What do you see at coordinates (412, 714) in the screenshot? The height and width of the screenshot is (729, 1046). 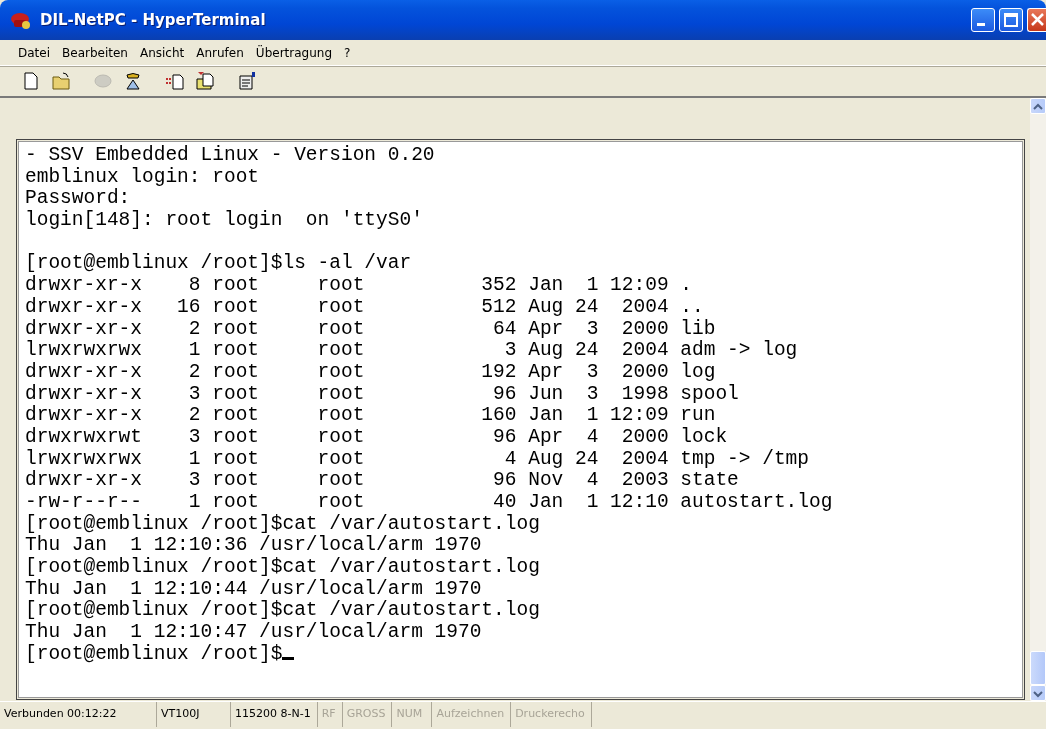 I see `status-field: NUM` at bounding box center [412, 714].